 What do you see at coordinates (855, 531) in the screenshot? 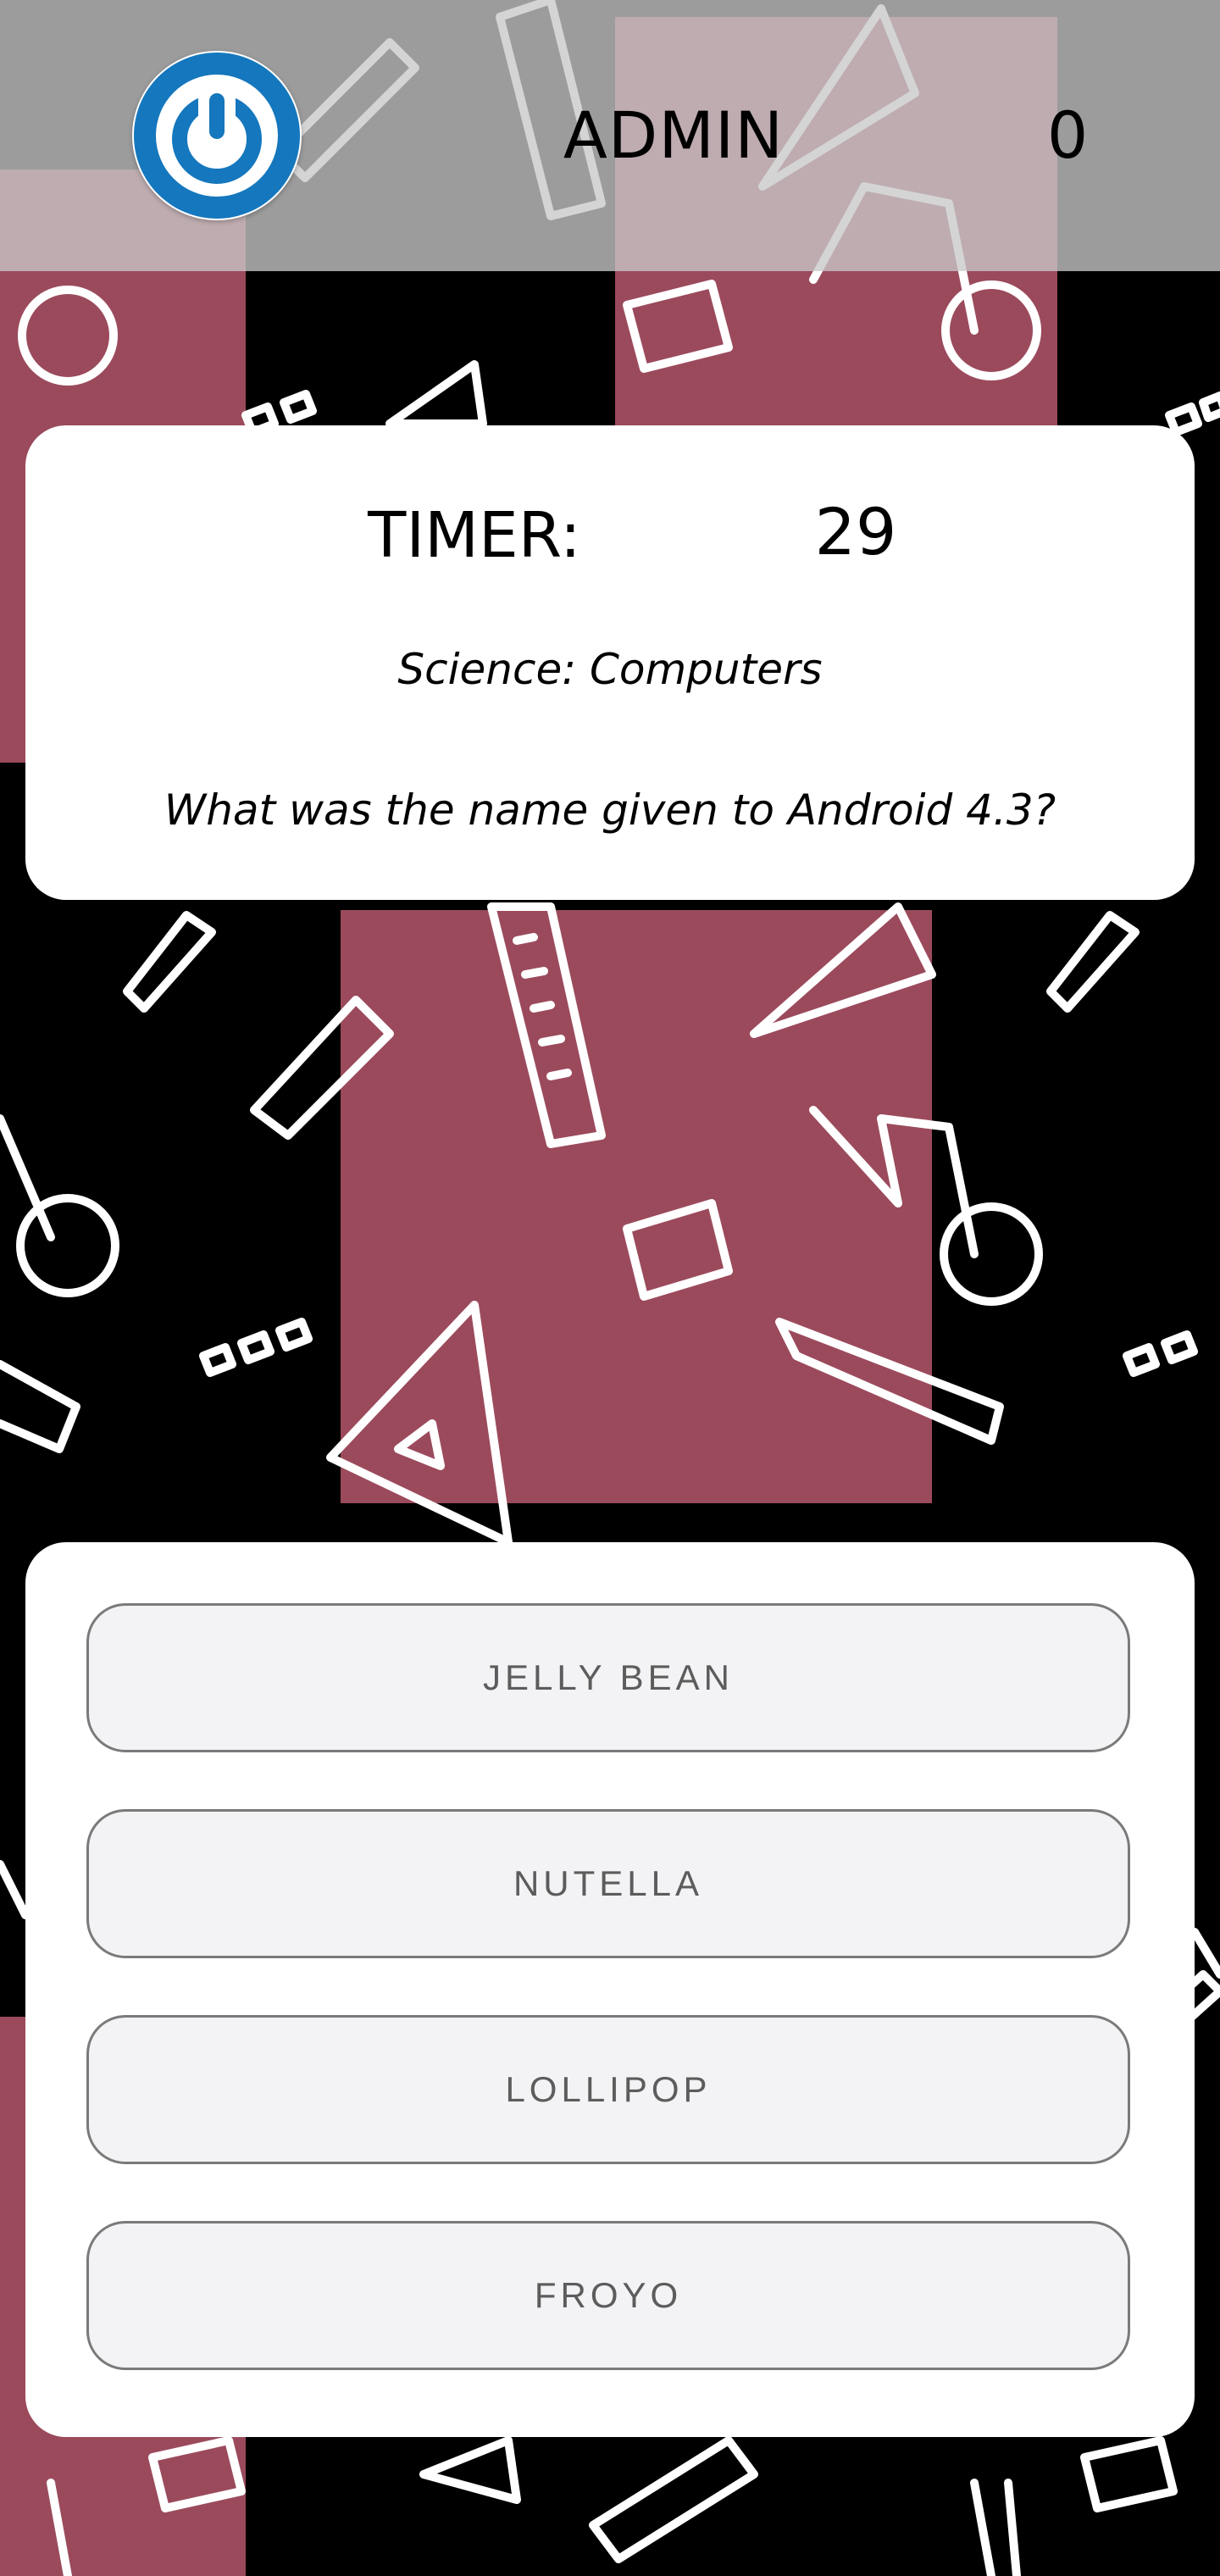
I see `timer-value: 29` at bounding box center [855, 531].